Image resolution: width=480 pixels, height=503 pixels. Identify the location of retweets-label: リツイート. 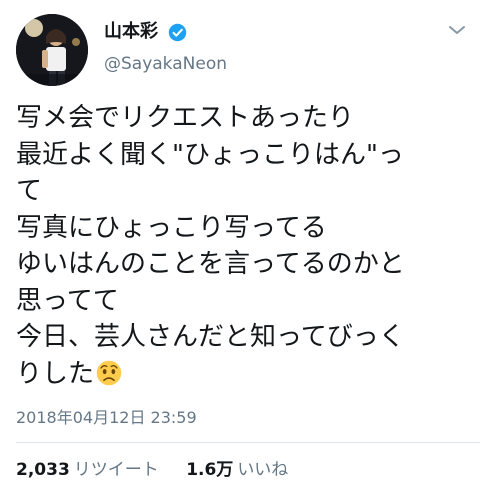
(116, 470).